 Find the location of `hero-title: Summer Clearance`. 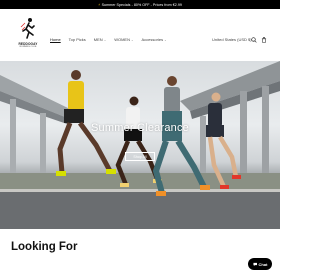

hero-title: Summer Clearance is located at coordinates (140, 128).